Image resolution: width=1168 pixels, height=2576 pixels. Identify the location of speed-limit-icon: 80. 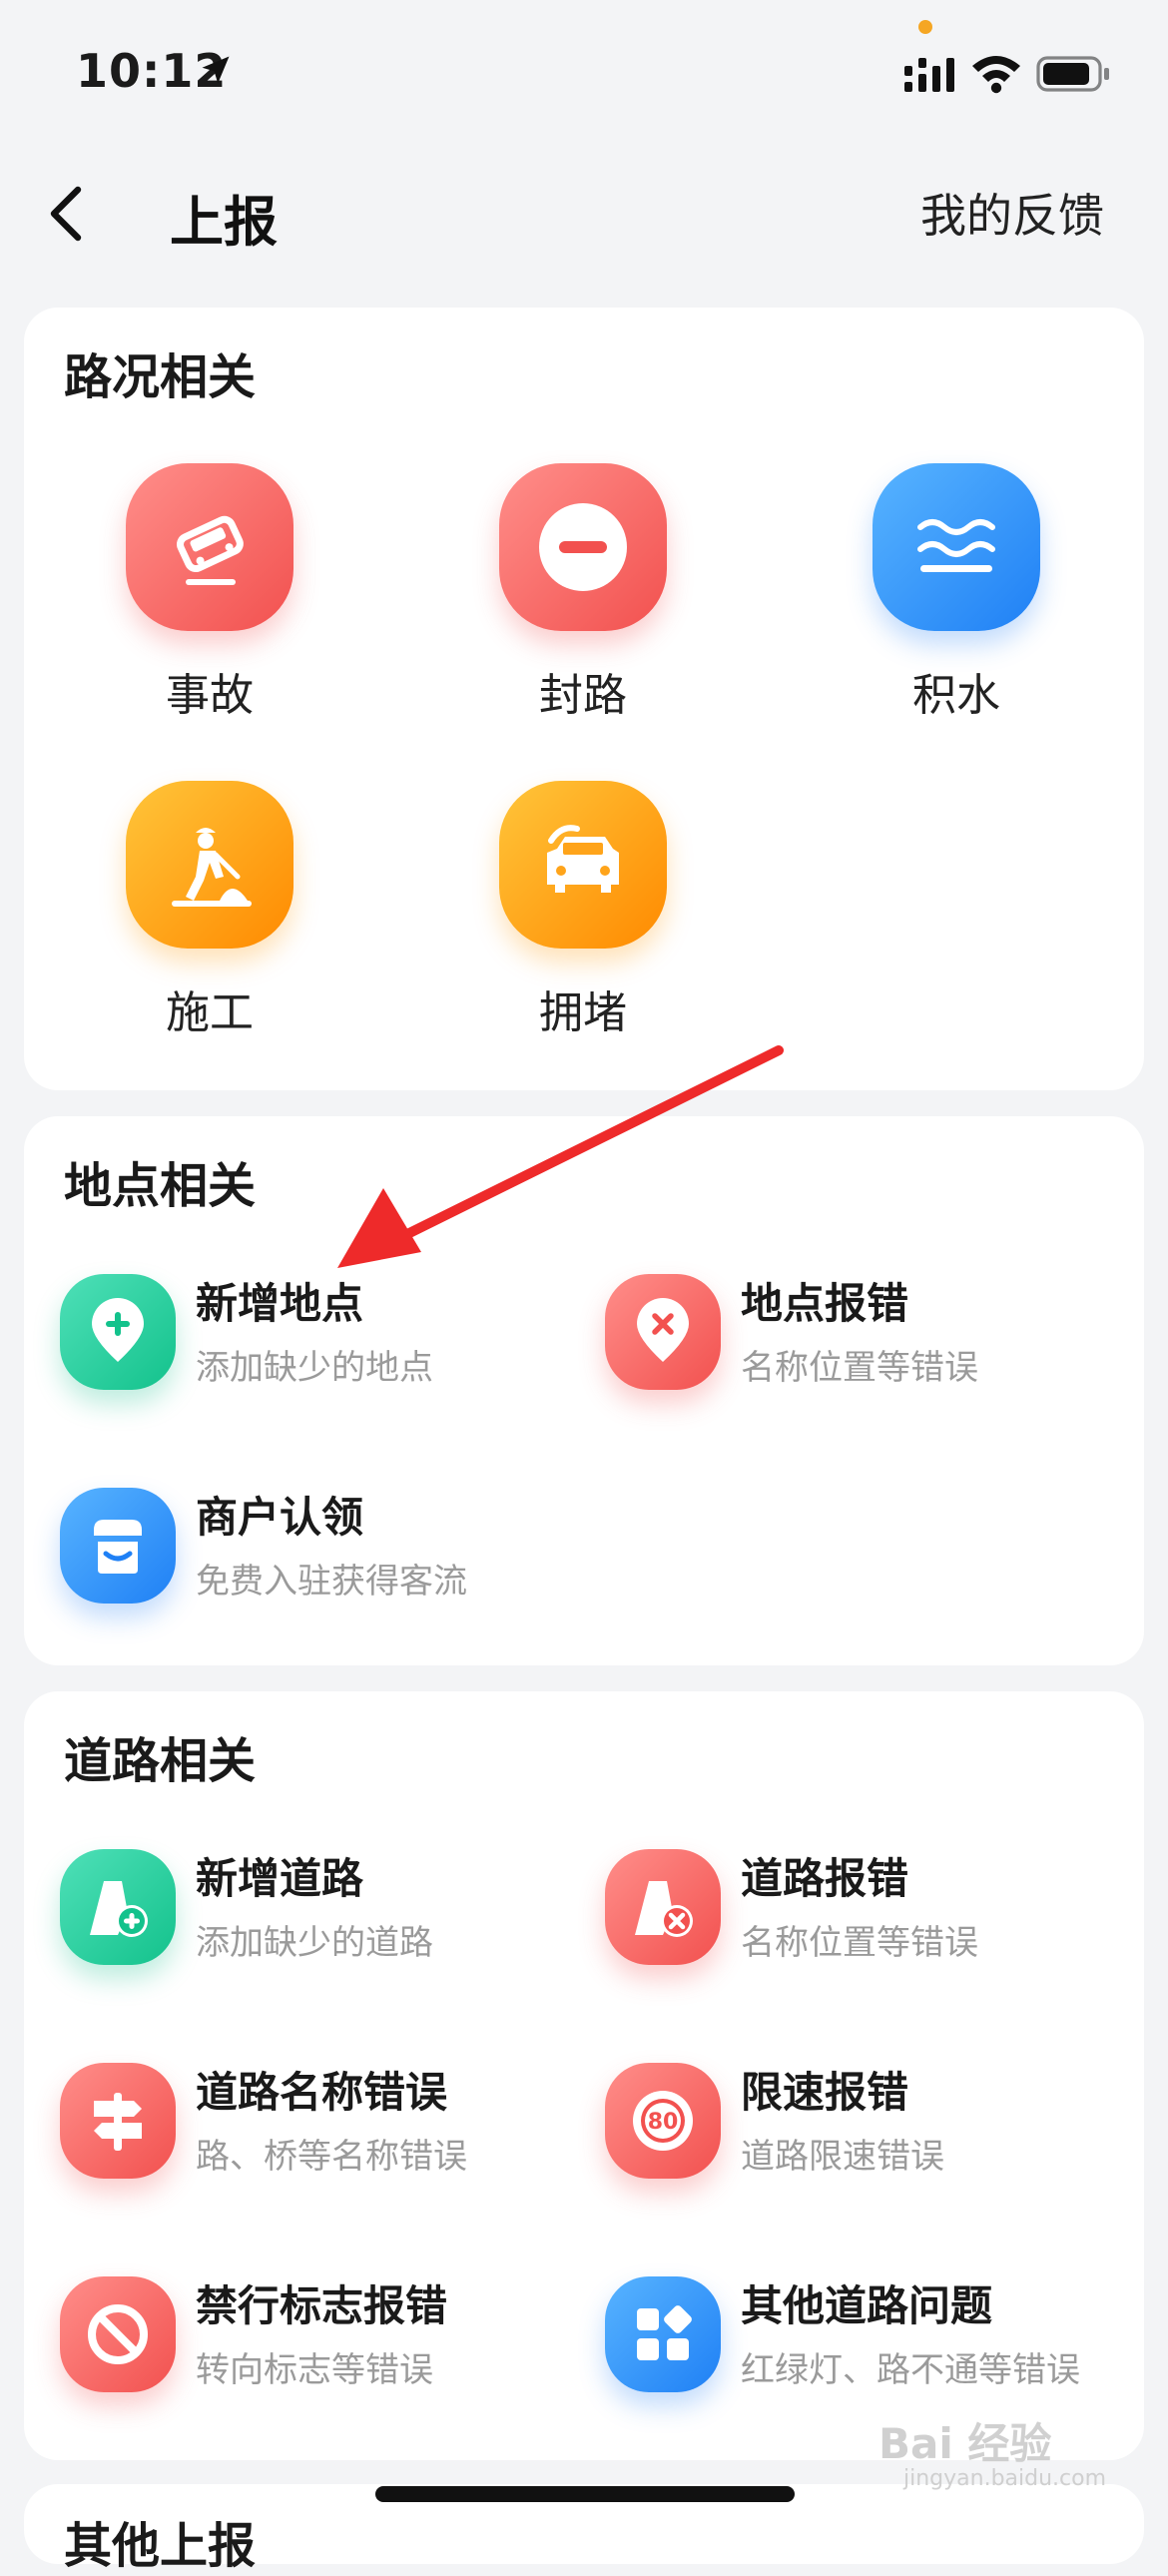
(663, 2121).